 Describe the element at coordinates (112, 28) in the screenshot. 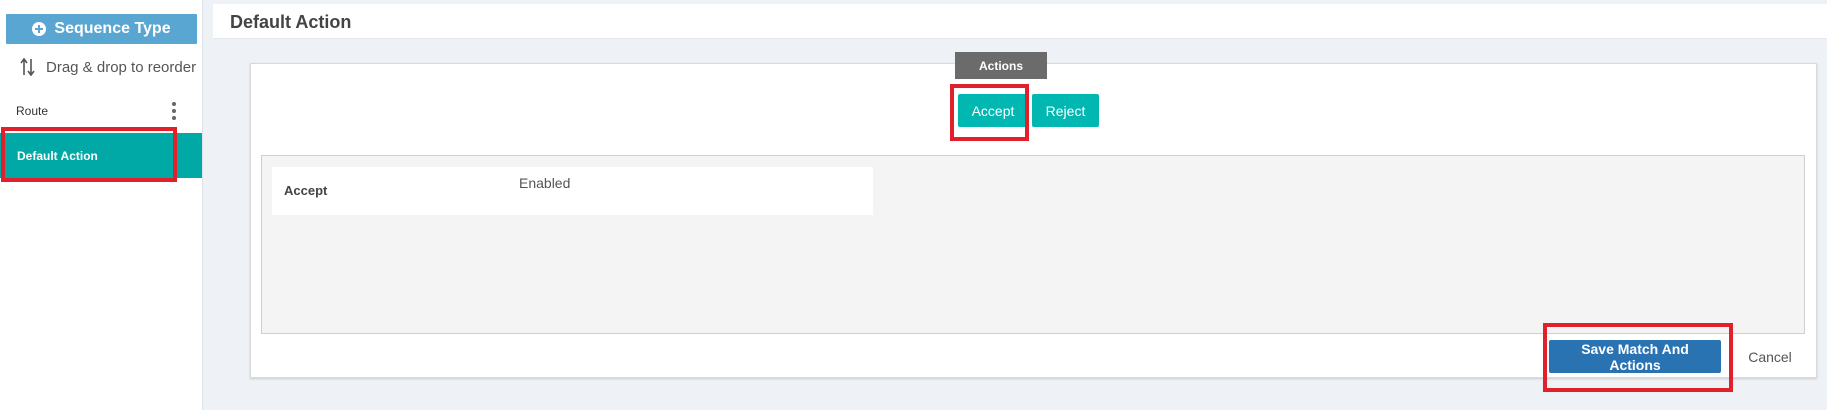

I see `sequence-type-label: Sequence Type` at that location.